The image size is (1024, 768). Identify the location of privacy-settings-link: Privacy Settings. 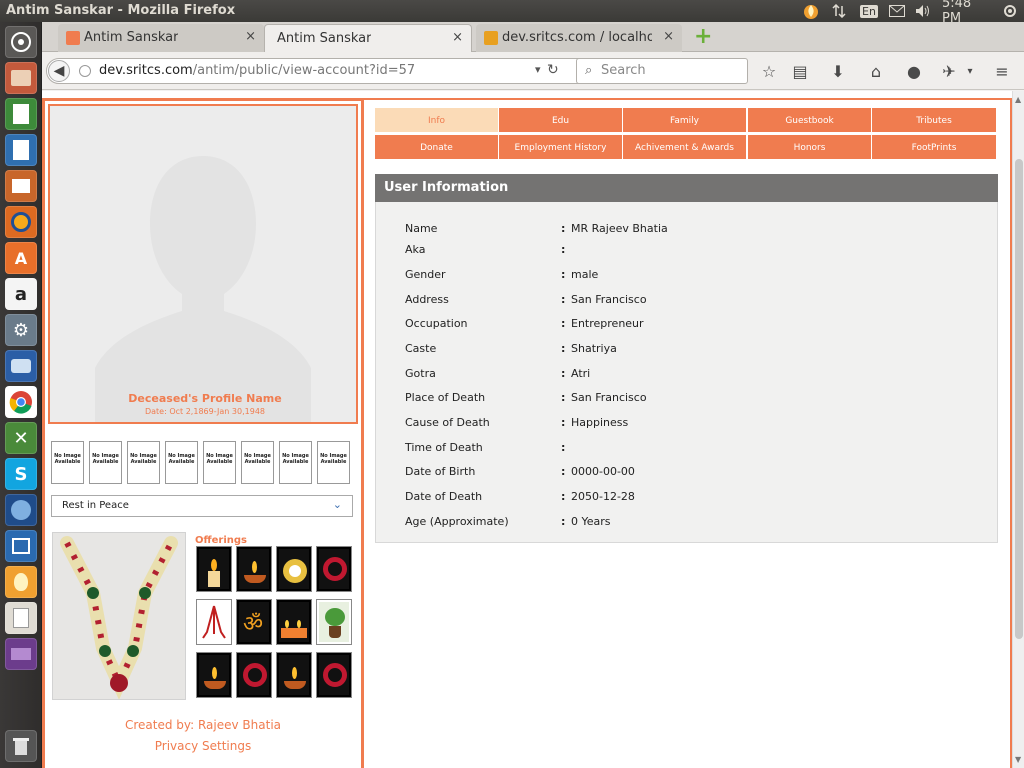
(203, 746).